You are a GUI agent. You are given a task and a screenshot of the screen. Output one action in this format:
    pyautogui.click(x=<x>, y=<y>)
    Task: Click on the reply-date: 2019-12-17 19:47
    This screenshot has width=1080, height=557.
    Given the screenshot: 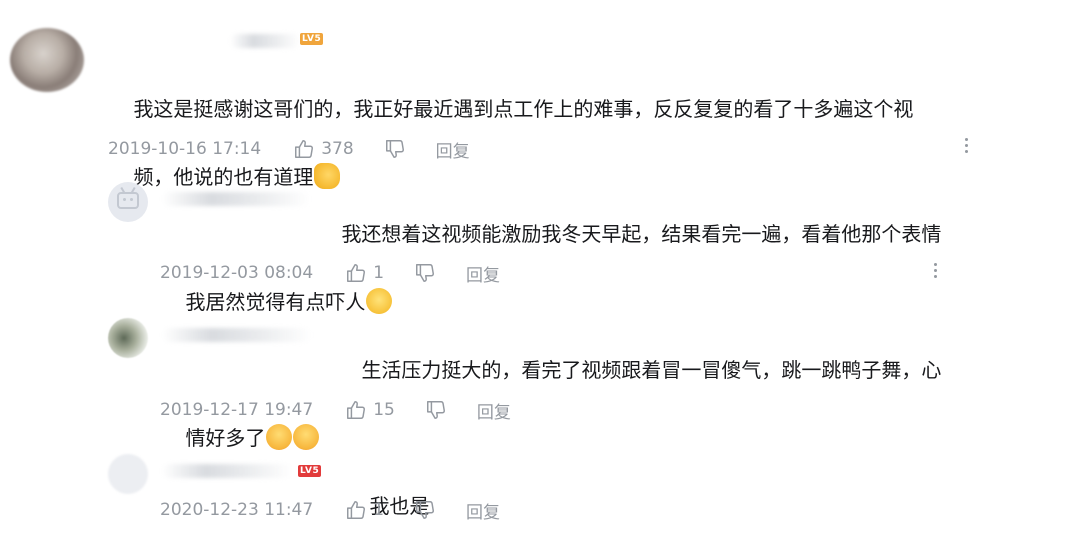 What is the action you would take?
    pyautogui.click(x=237, y=410)
    